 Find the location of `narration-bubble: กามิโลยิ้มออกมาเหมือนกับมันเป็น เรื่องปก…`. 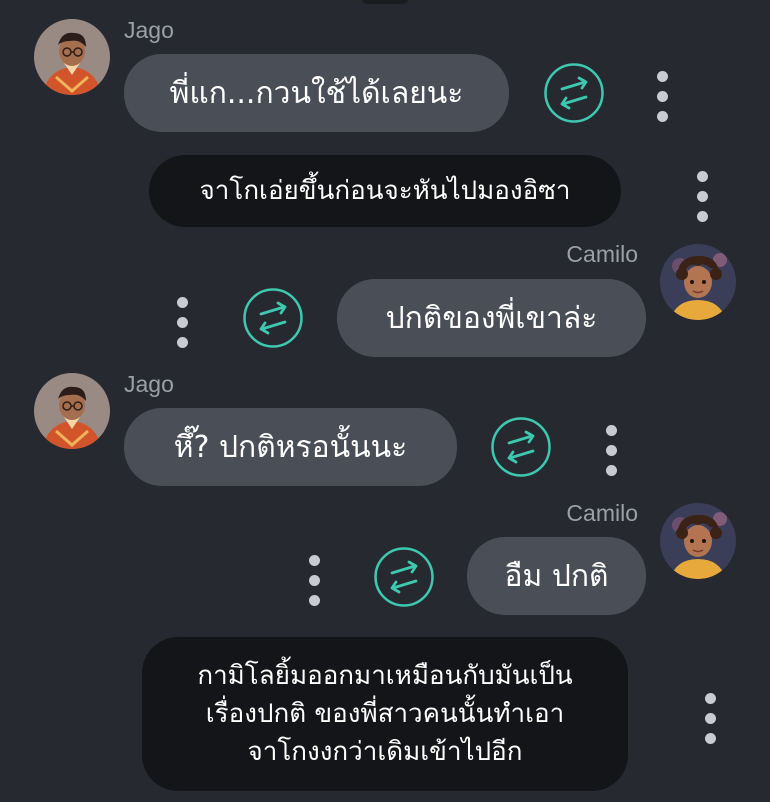

narration-bubble: กามิโลยิ้มออกมาเหมือนกับมันเป็น เรื่องปก… is located at coordinates (385, 714).